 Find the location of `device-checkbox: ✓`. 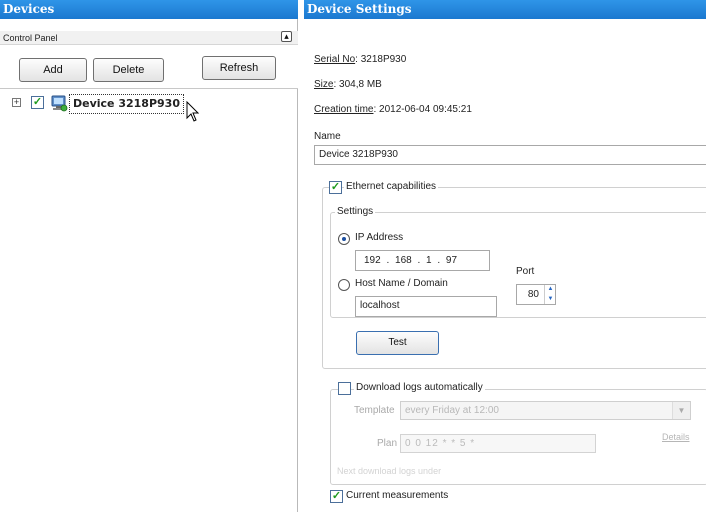

device-checkbox: ✓ is located at coordinates (37, 102).